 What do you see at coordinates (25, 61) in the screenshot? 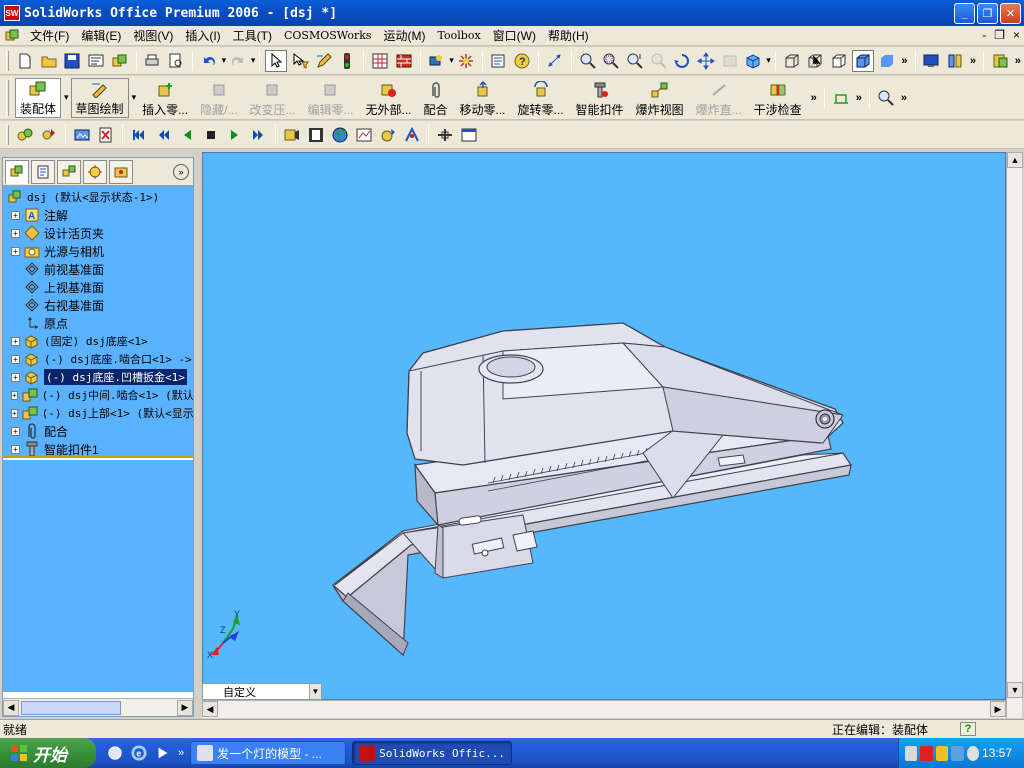
I see `new-document-icon` at bounding box center [25, 61].